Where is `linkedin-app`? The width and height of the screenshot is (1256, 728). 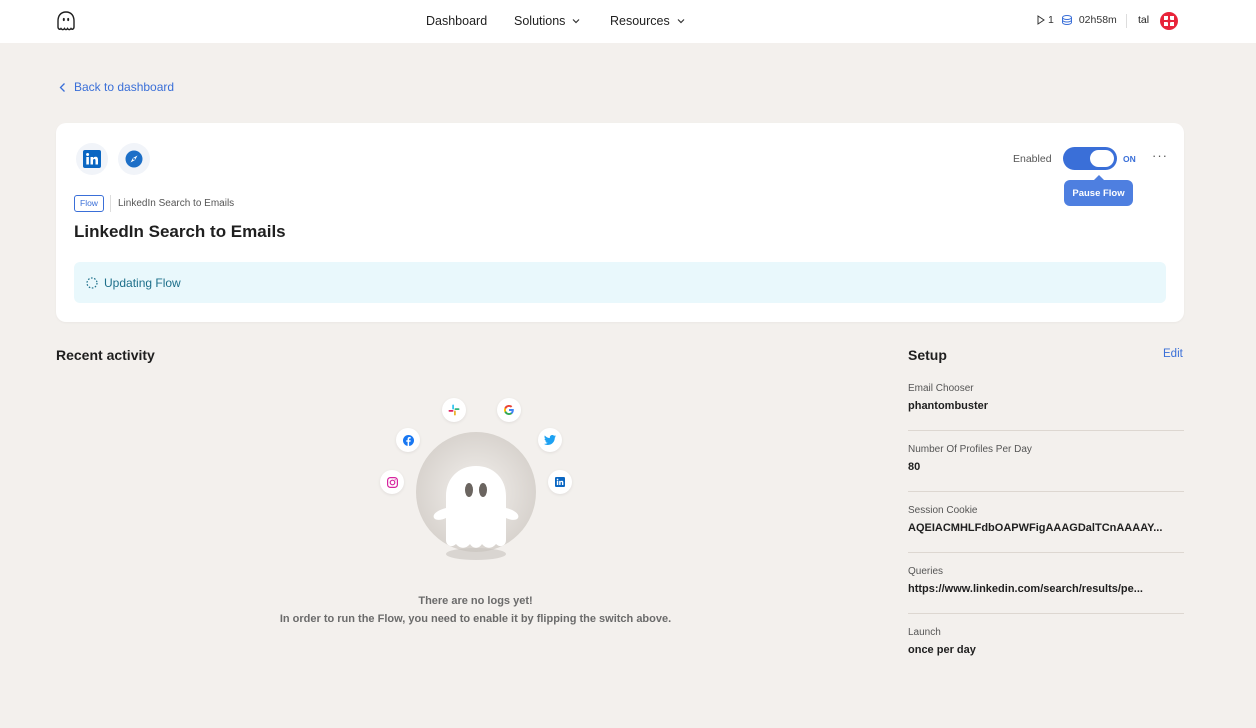
linkedin-app is located at coordinates (92, 159).